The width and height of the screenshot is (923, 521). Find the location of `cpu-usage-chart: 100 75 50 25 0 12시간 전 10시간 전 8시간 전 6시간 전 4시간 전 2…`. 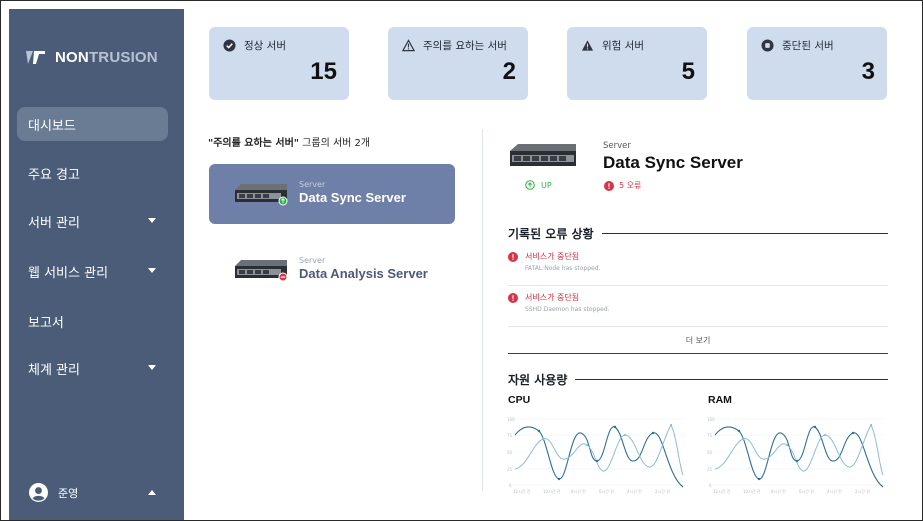

cpu-usage-chart: 100 75 50 25 0 12시간 전 10시간 전 8시간 전 6시간 전 4시간 전 2… is located at coordinates (595, 455).